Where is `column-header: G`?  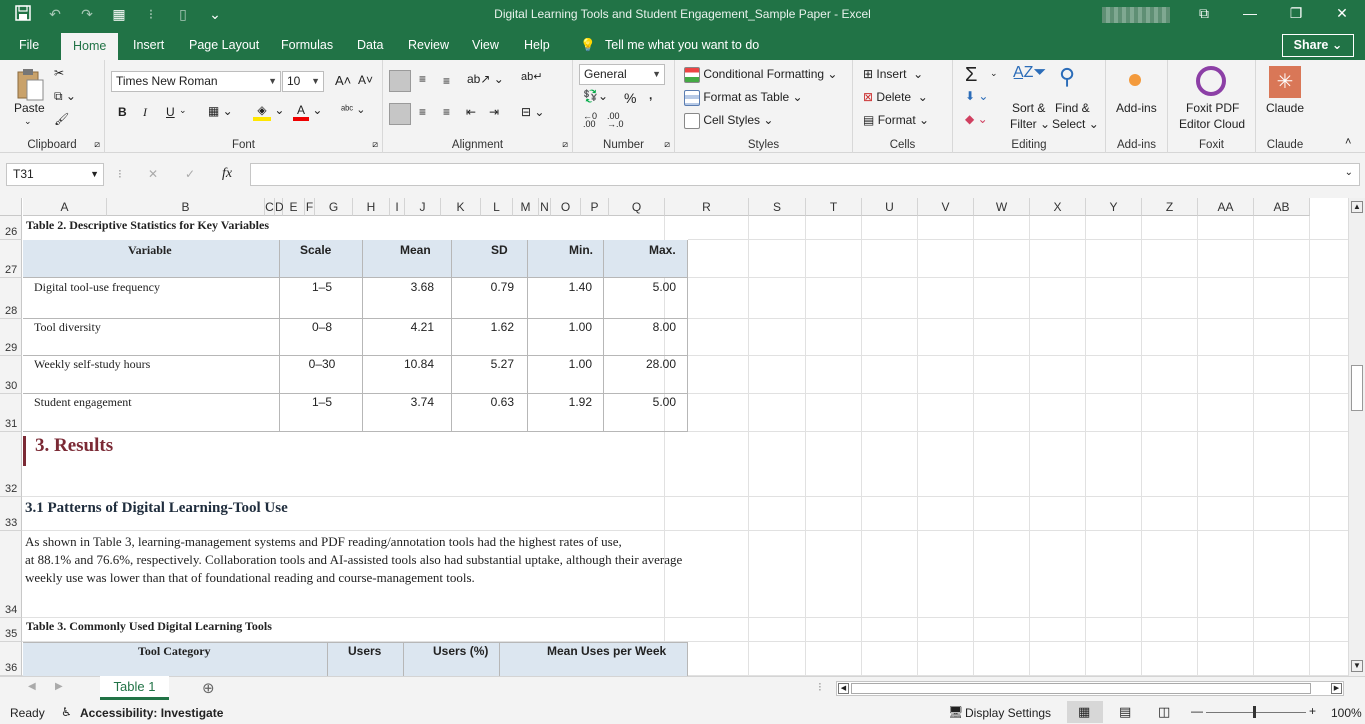 column-header: G is located at coordinates (334, 207).